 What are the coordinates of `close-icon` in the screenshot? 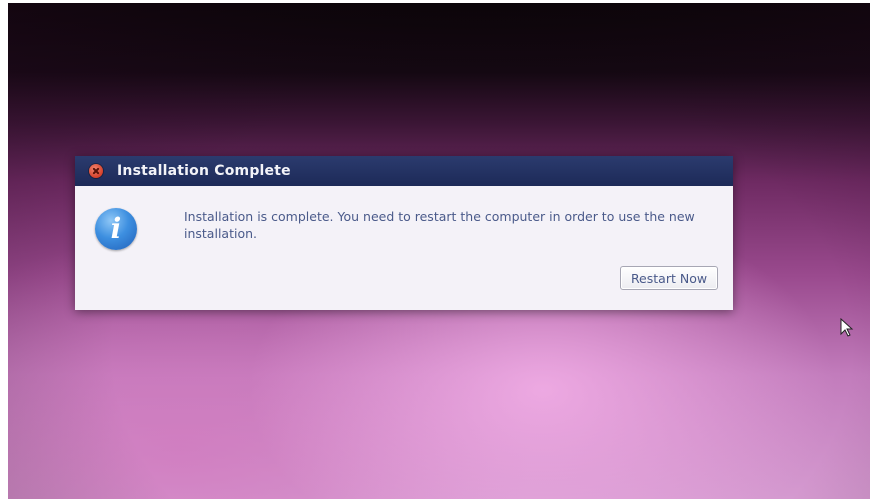 It's located at (96, 171).